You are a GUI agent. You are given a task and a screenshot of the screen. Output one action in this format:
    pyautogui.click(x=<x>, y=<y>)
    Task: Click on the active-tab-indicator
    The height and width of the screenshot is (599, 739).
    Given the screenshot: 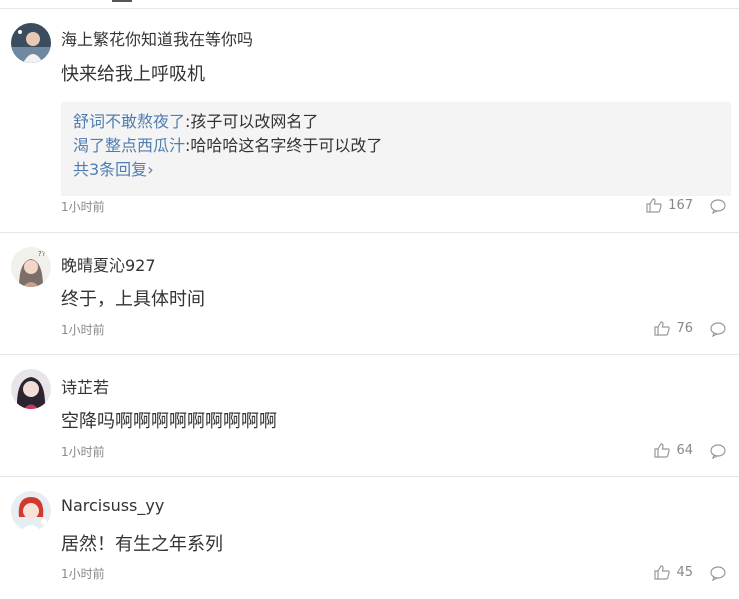 What is the action you would take?
    pyautogui.click(x=122, y=1)
    